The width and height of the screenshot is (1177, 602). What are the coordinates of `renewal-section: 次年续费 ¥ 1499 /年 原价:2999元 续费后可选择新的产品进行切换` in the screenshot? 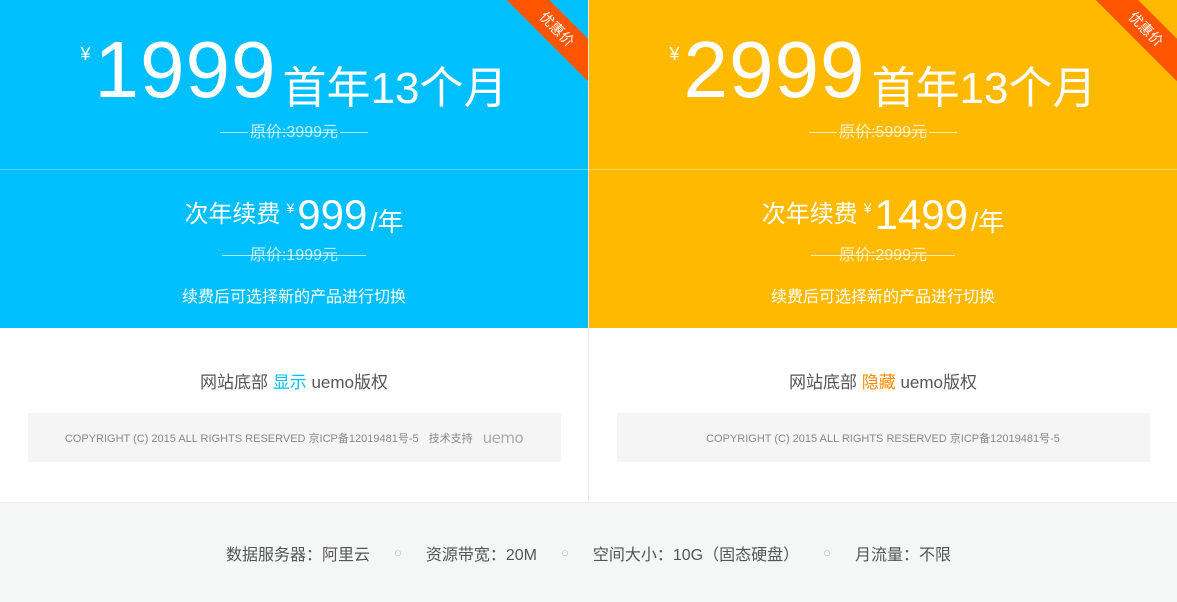 It's located at (883, 248).